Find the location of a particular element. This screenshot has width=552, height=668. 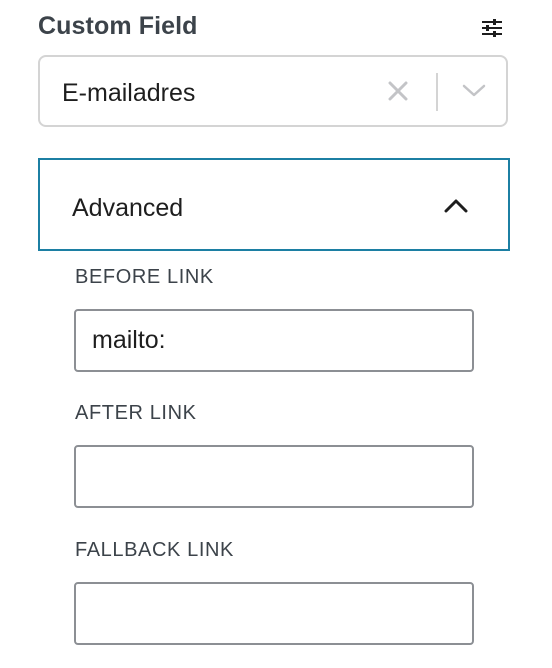

dropdown-toggle-button is located at coordinates (474, 91).